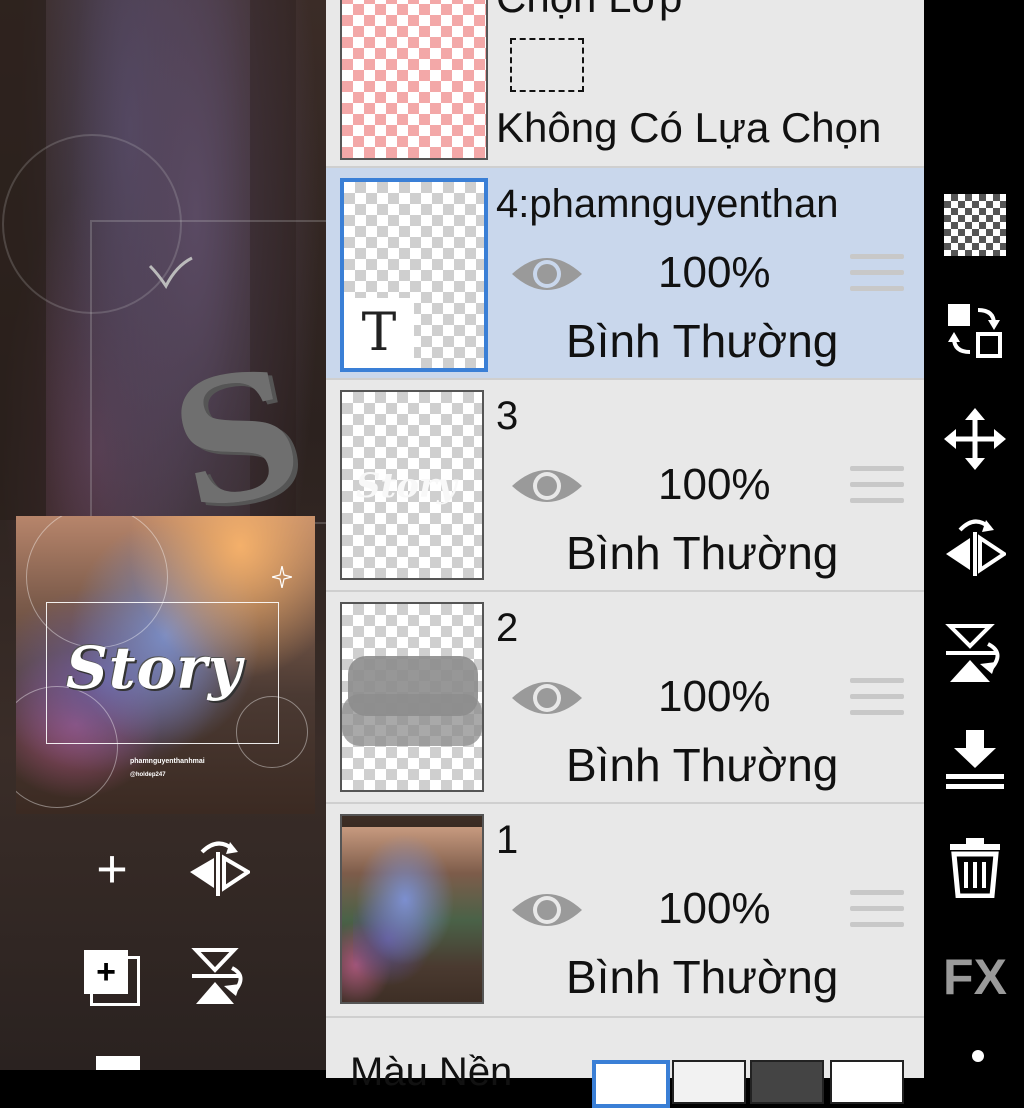 The image size is (1024, 1108). What do you see at coordinates (111, 977) in the screenshot?
I see `copy-layer-icon: +` at bounding box center [111, 977].